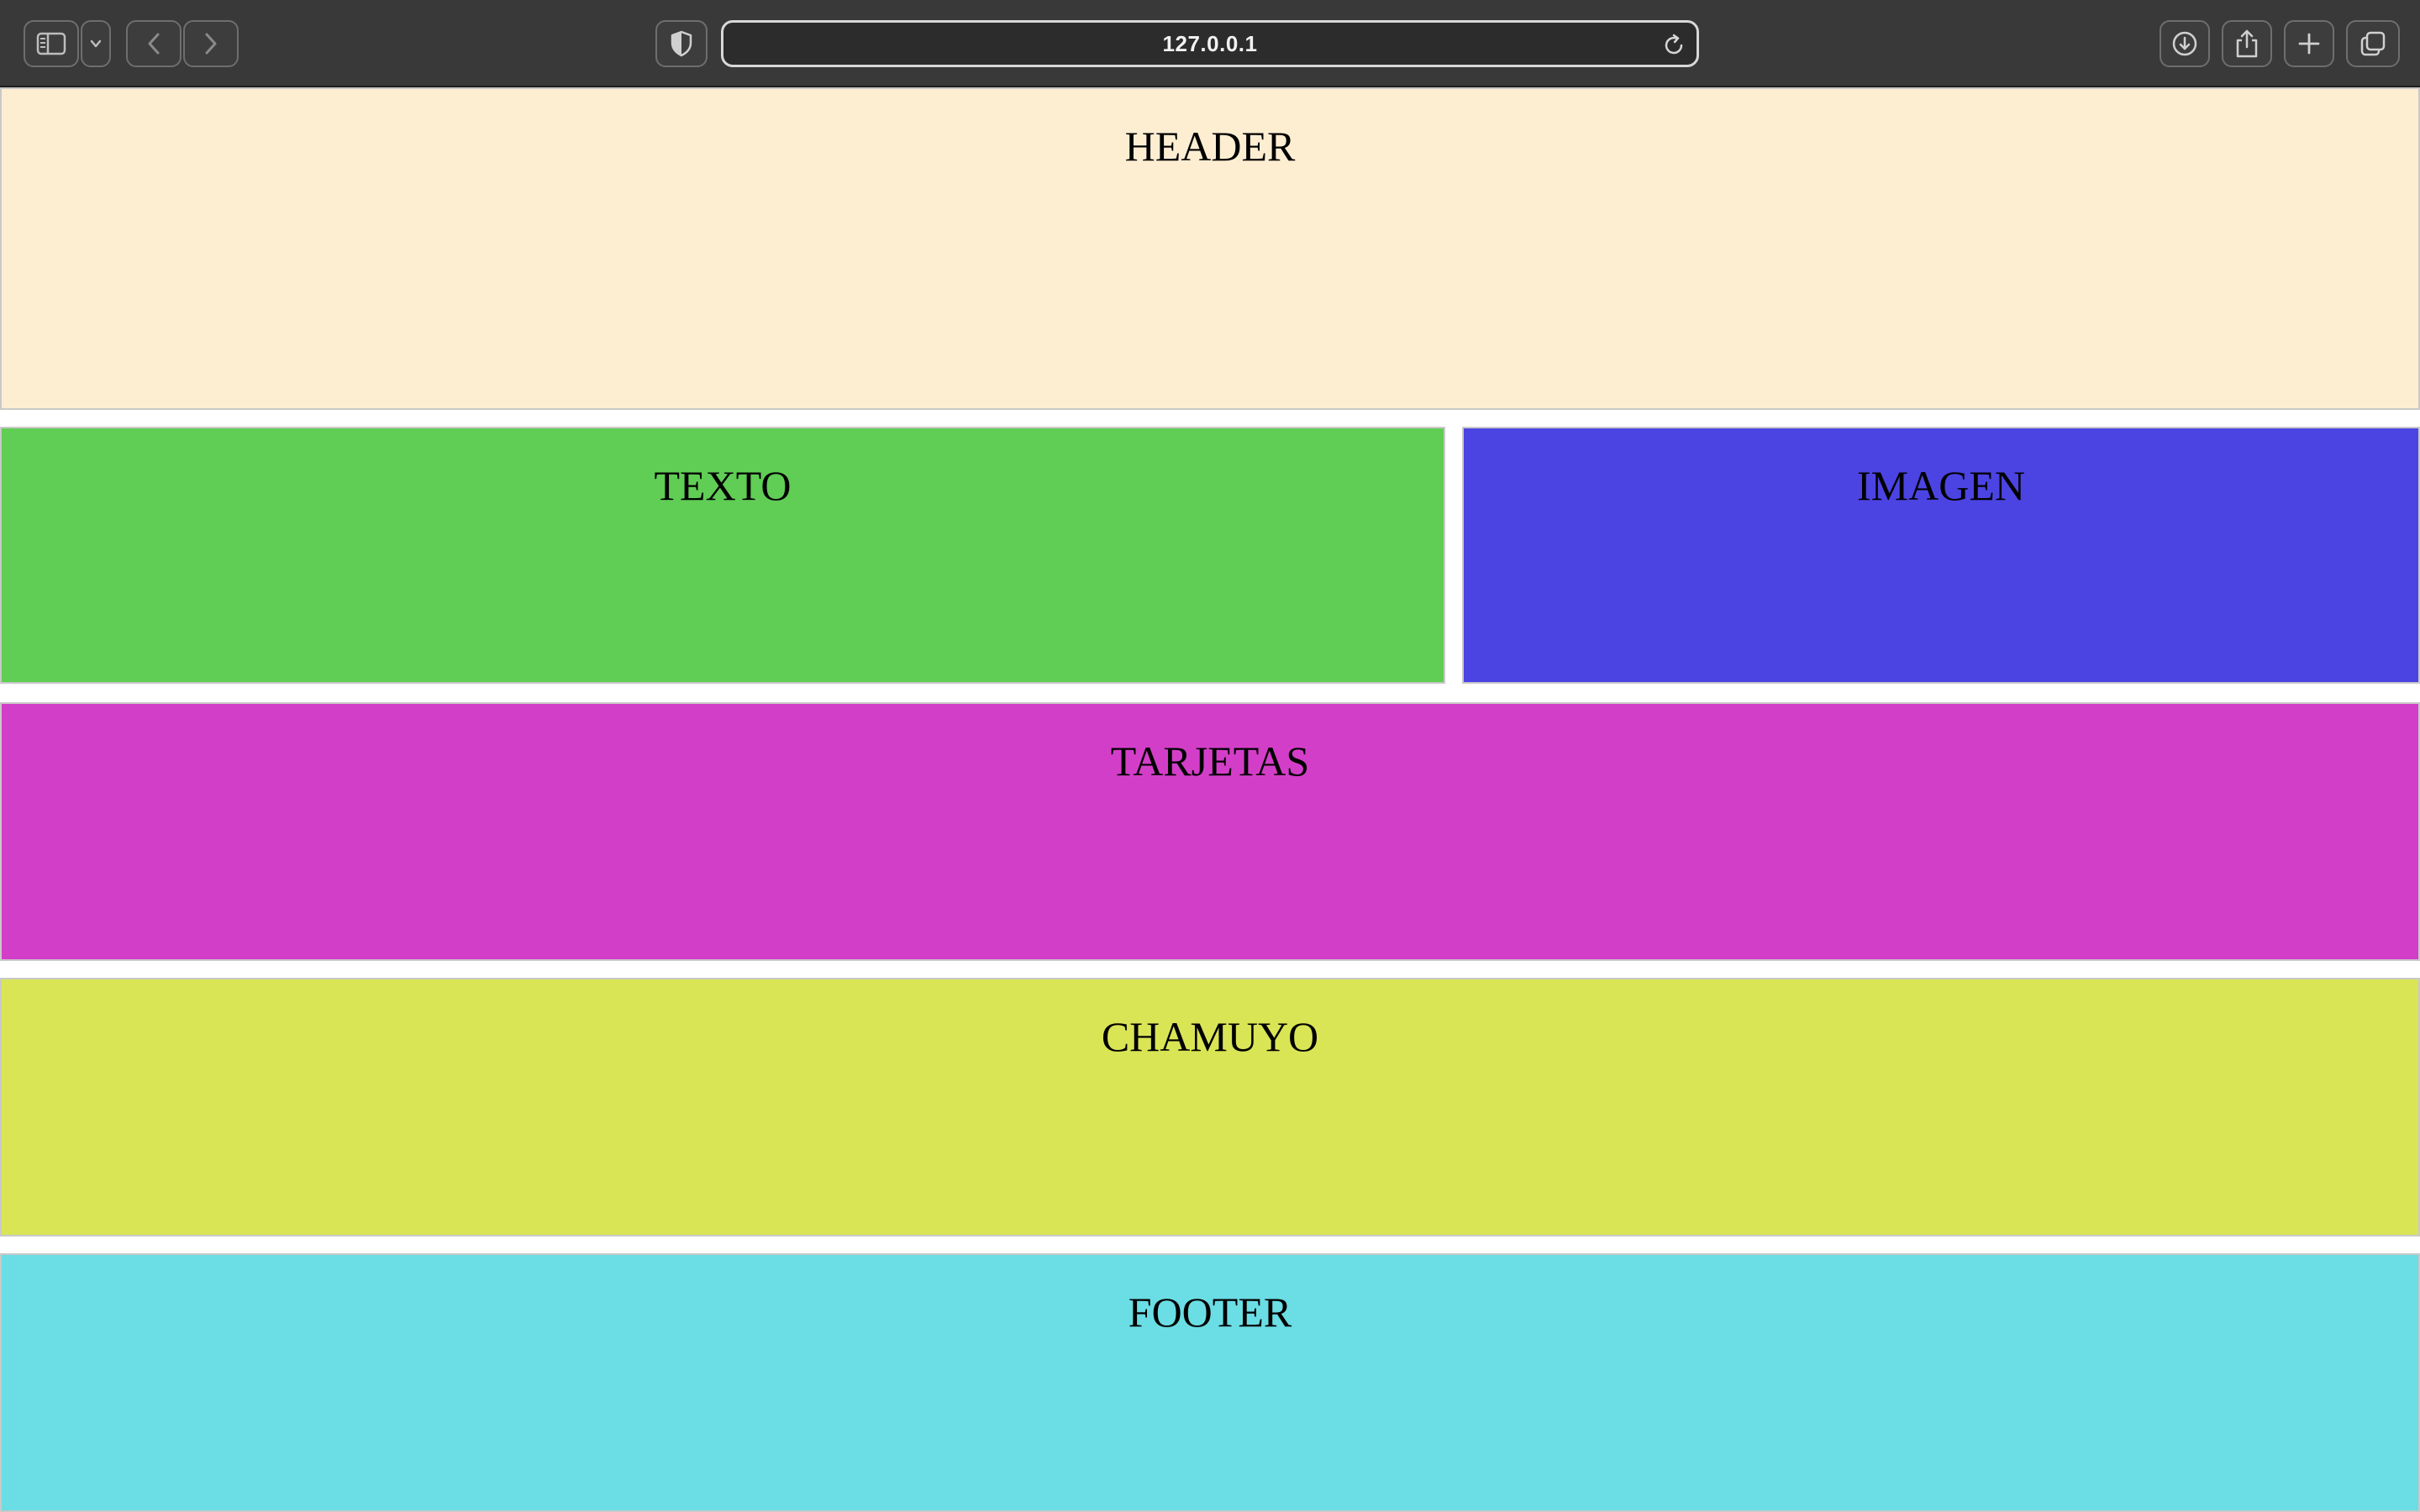 The width and height of the screenshot is (2420, 1512). I want to click on back-button, so click(154, 43).